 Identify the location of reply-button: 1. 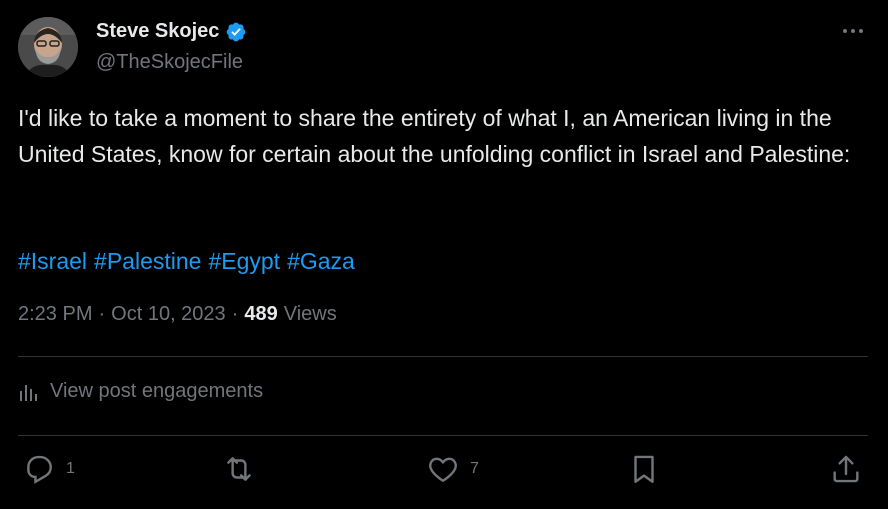
(48, 469).